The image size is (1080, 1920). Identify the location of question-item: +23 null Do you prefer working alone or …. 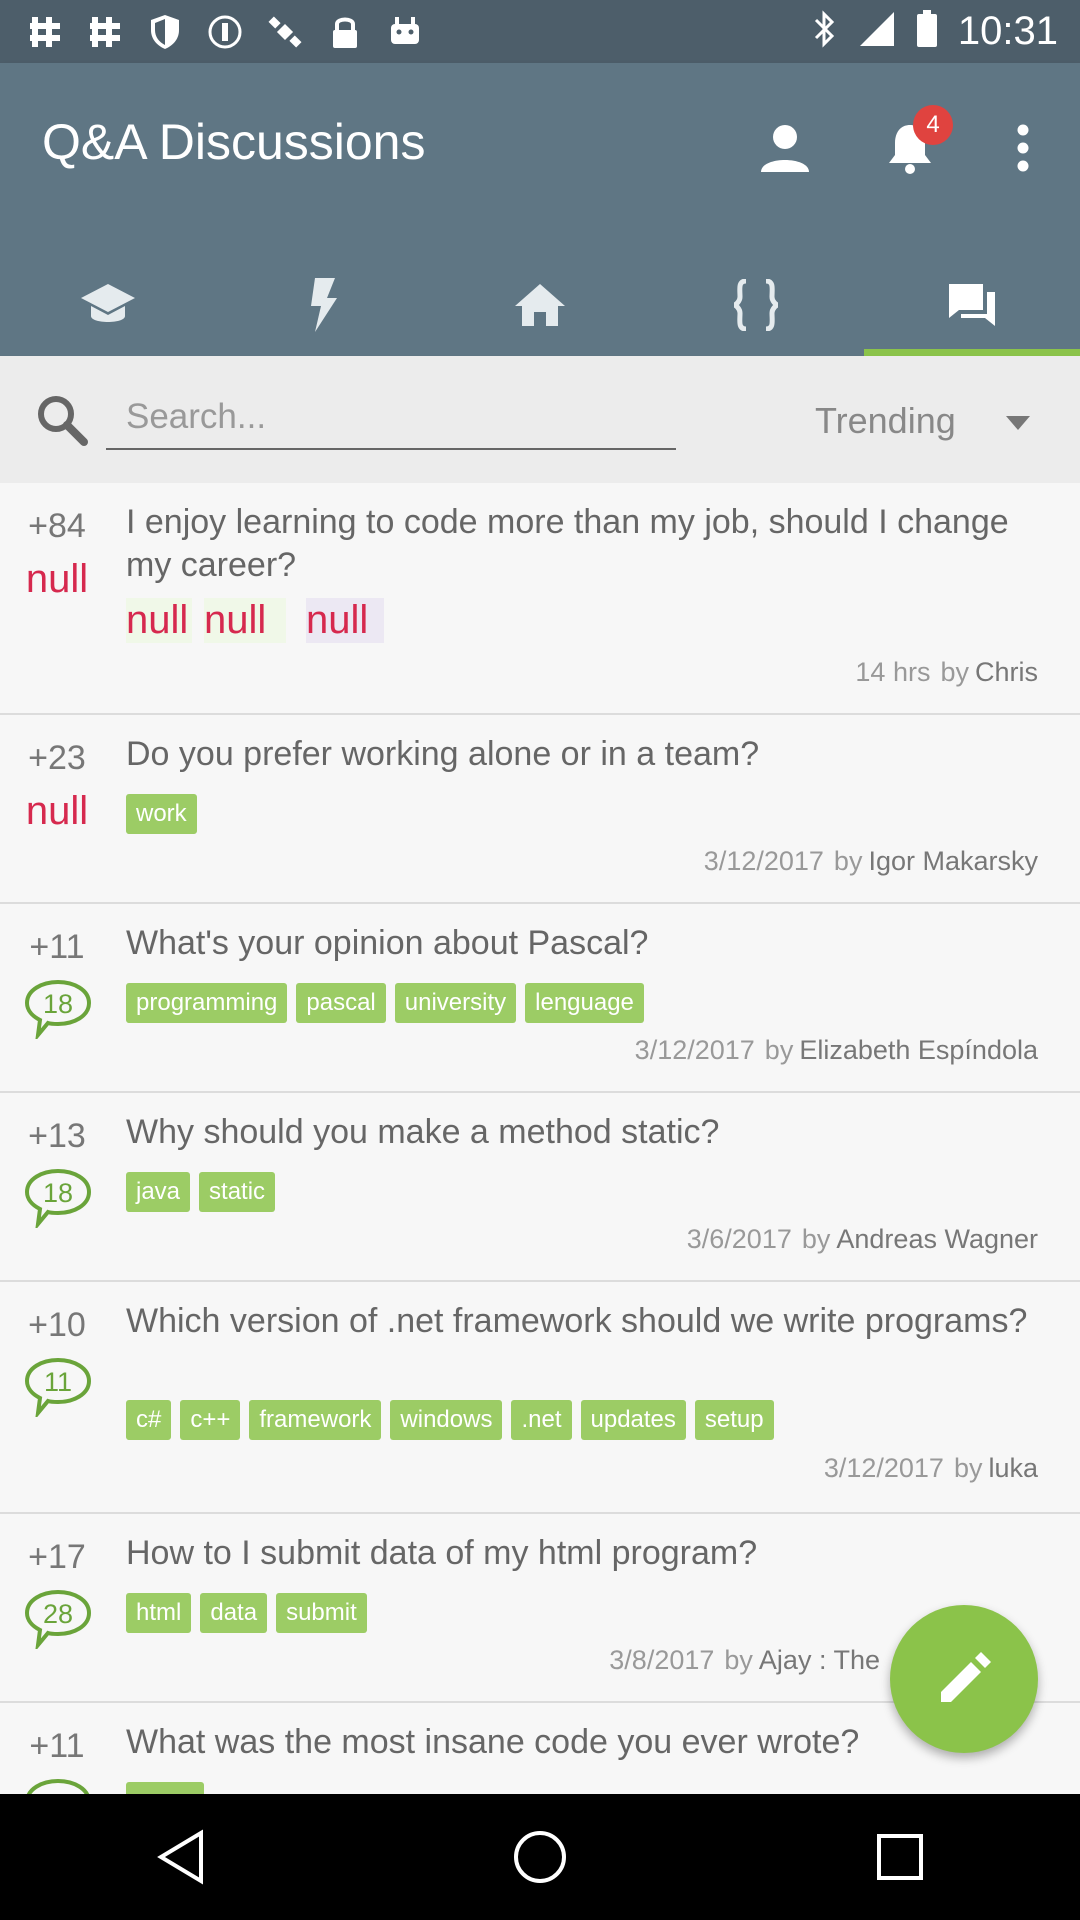
(540, 809).